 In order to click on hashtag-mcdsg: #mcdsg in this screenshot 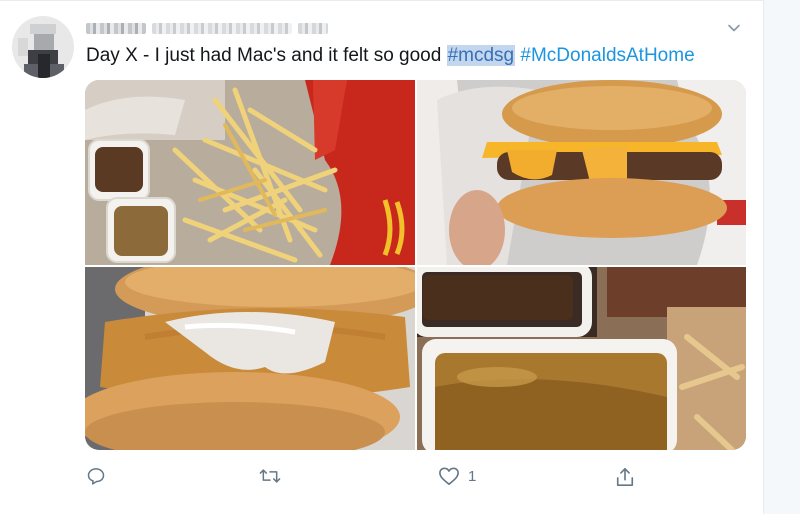, I will do `click(481, 55)`.